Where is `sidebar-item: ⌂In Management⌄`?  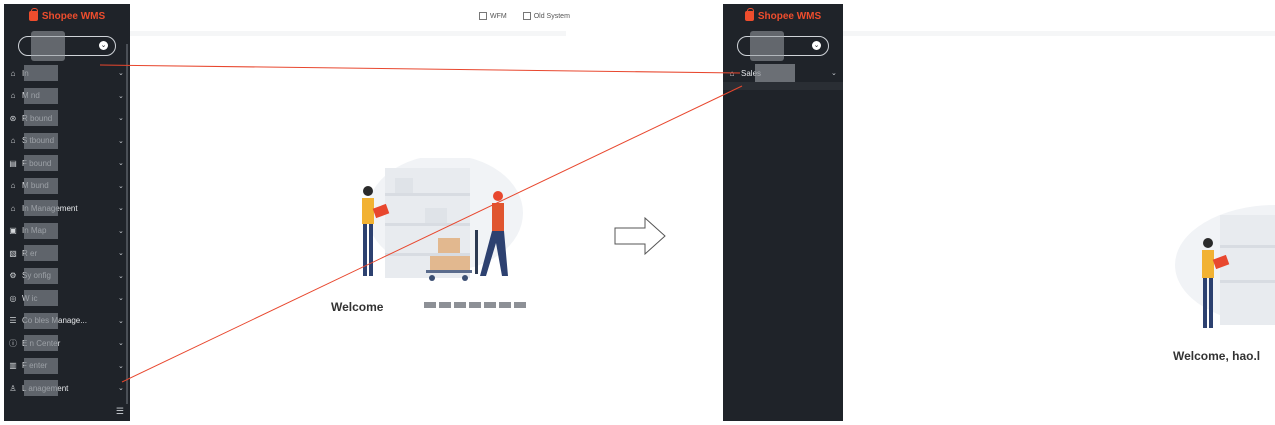
sidebar-item: ⌂In Management⌄ is located at coordinates (67, 208).